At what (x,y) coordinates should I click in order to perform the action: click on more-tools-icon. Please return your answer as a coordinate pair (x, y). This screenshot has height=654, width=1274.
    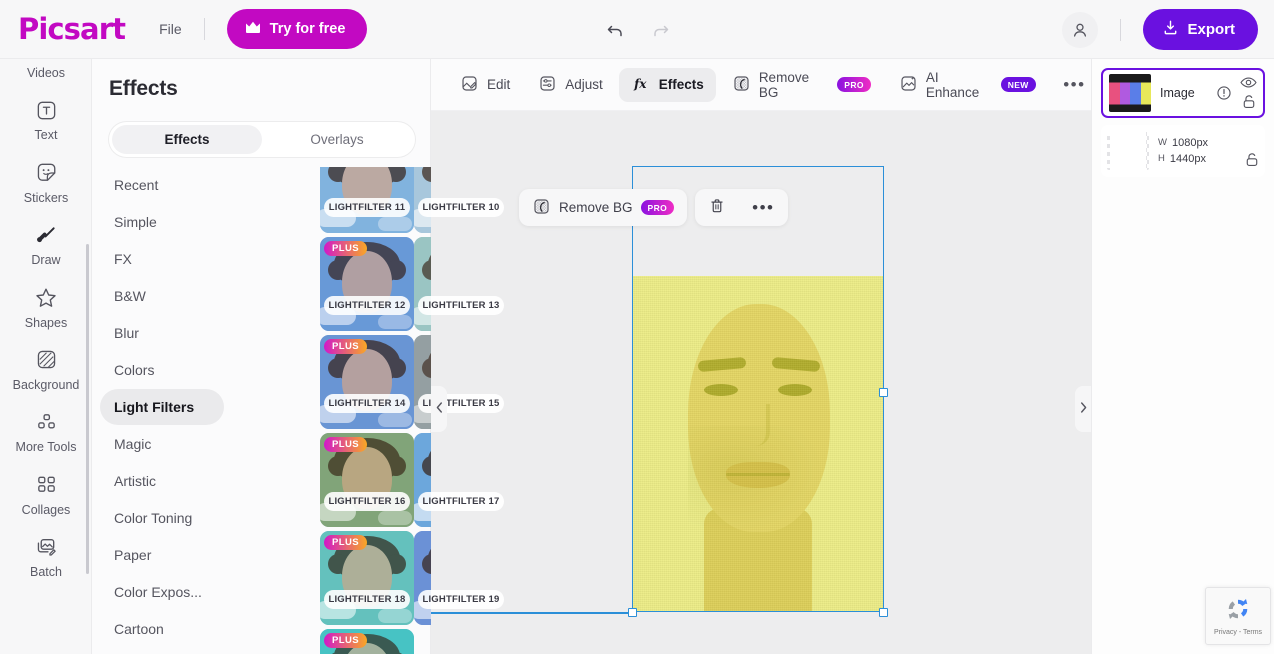
    Looking at the image, I should click on (46, 422).